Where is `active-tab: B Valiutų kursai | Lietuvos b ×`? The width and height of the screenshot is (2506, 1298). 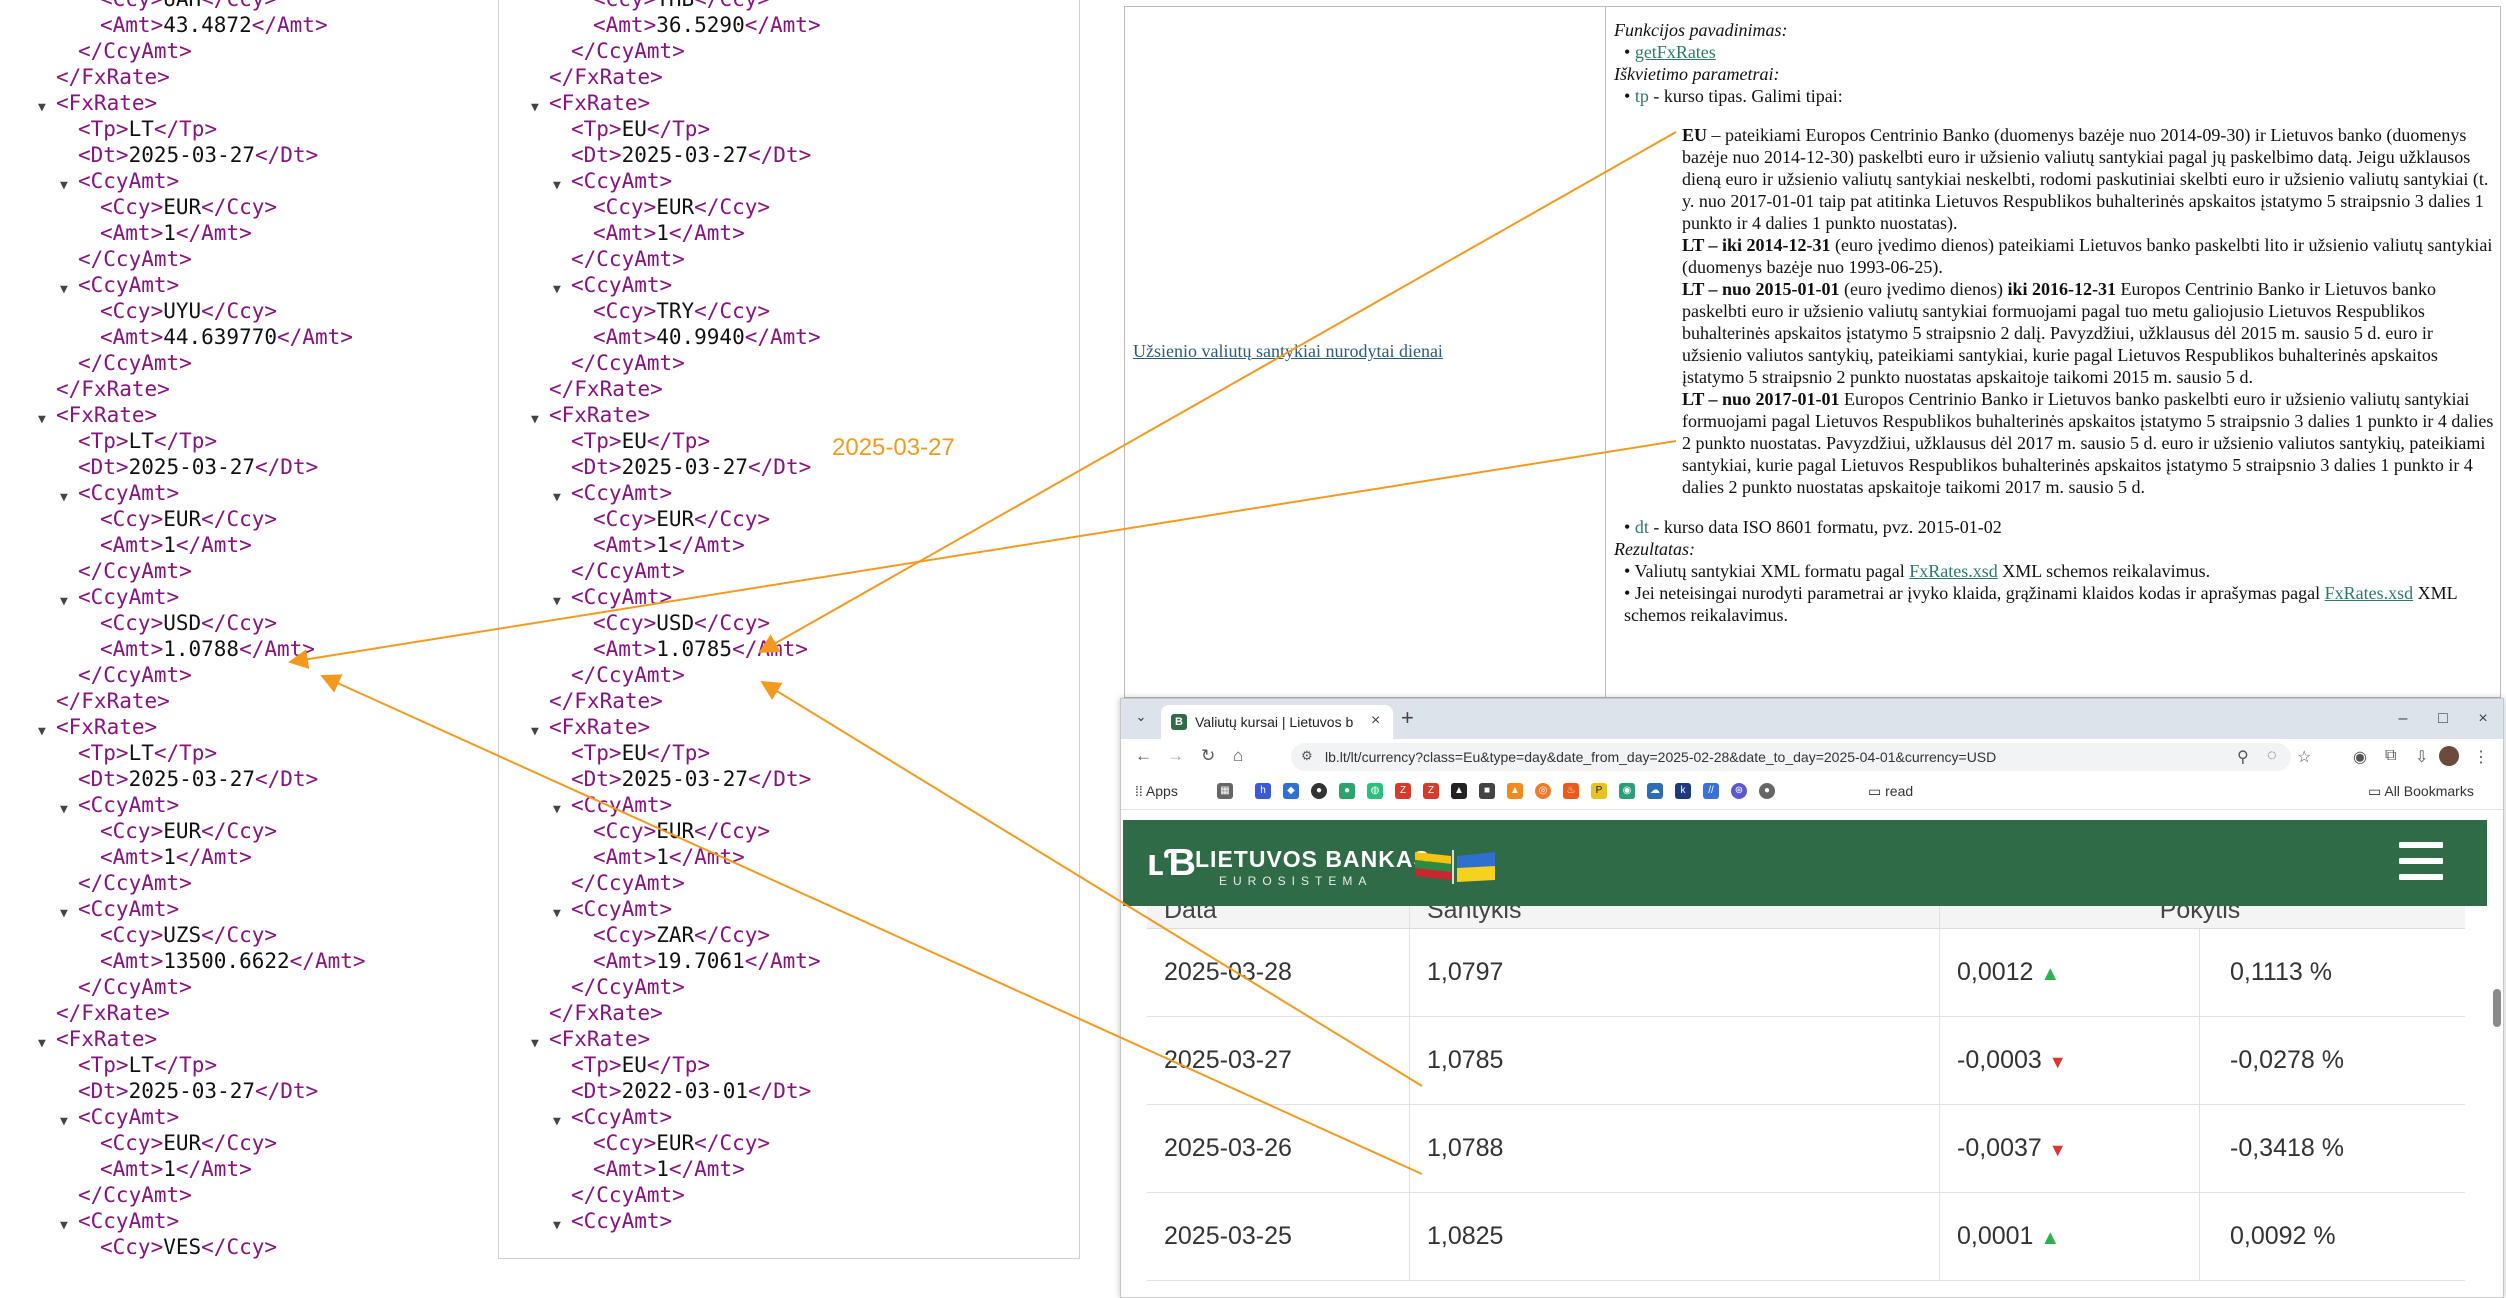 active-tab: B Valiutų kursai | Lietuvos b × is located at coordinates (1277, 722).